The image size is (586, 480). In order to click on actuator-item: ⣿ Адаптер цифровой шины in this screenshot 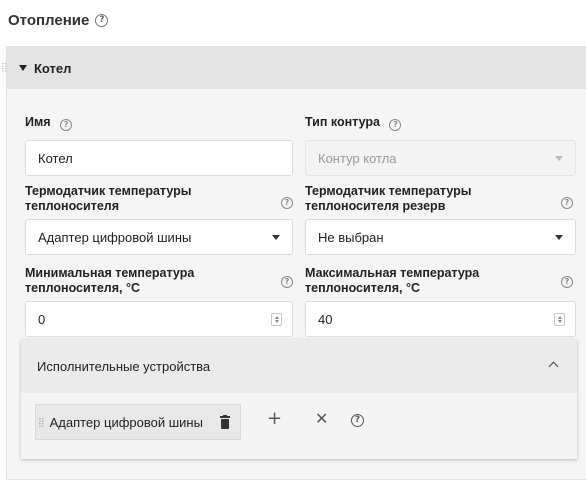, I will do `click(138, 422)`.